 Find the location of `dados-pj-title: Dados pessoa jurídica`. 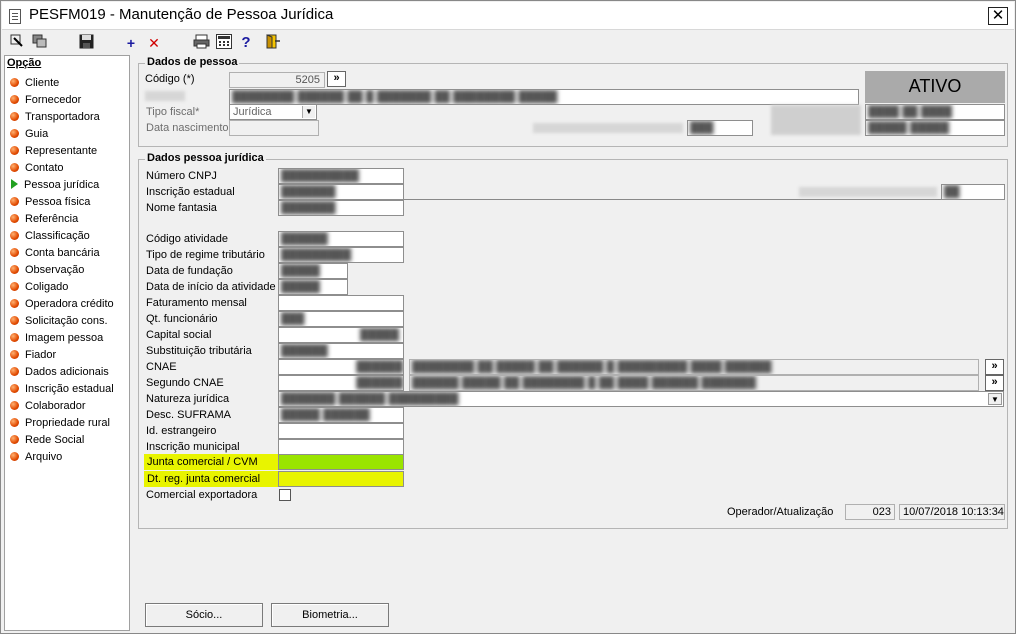

dados-pj-title: Dados pessoa jurídica is located at coordinates (205, 158).